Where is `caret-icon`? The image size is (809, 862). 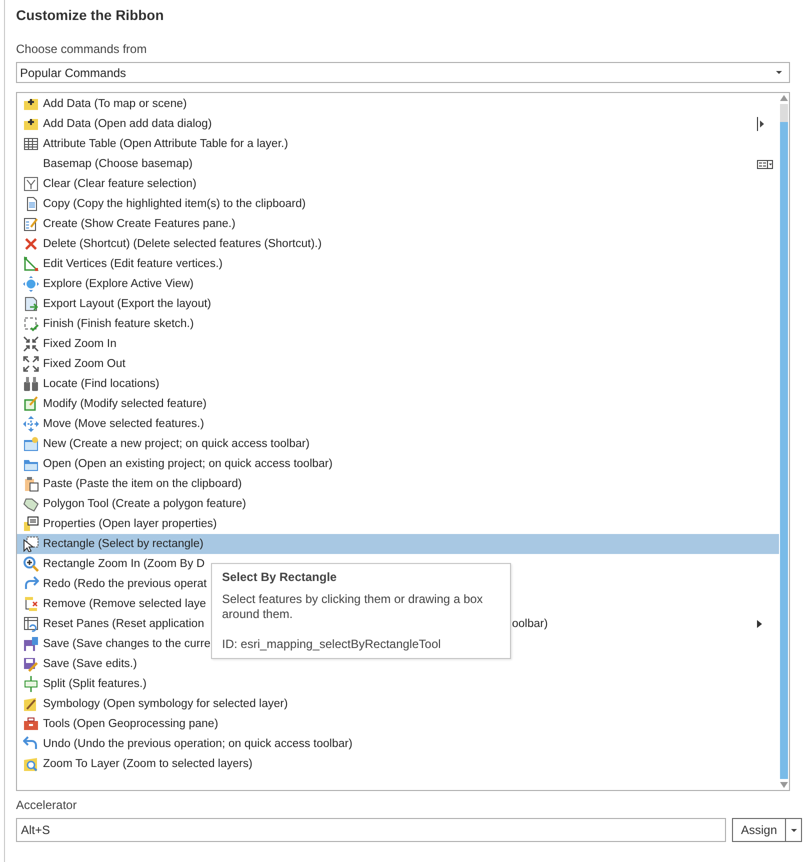
caret-icon is located at coordinates (779, 72).